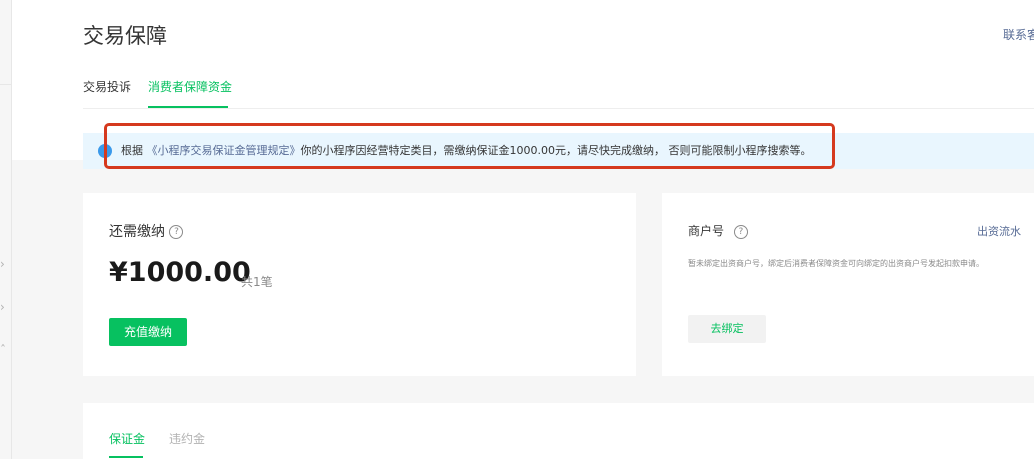  What do you see at coordinates (706, 231) in the screenshot?
I see `merchant-label: 商户号` at bounding box center [706, 231].